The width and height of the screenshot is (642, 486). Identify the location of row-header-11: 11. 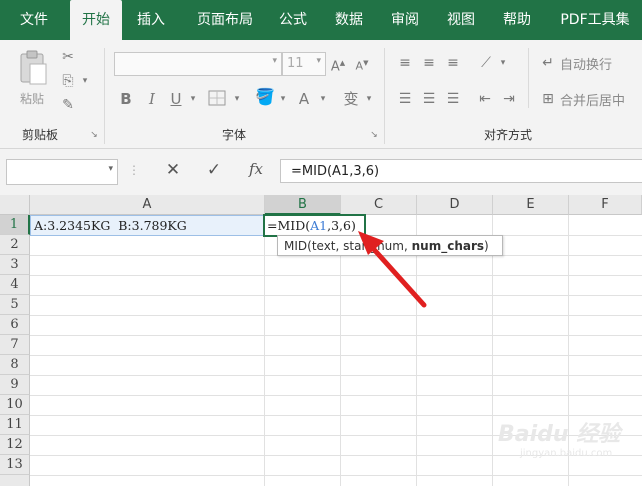
(15, 425).